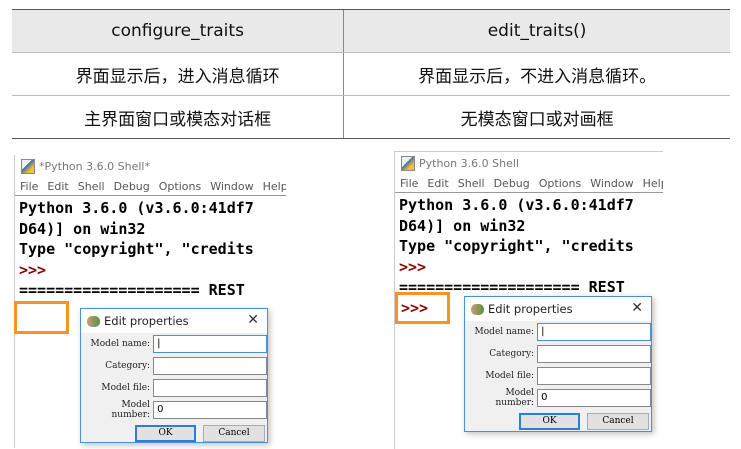 The width and height of the screenshot is (741, 449). I want to click on window-title: *Python 3.6.0 Shell*, so click(94, 166).